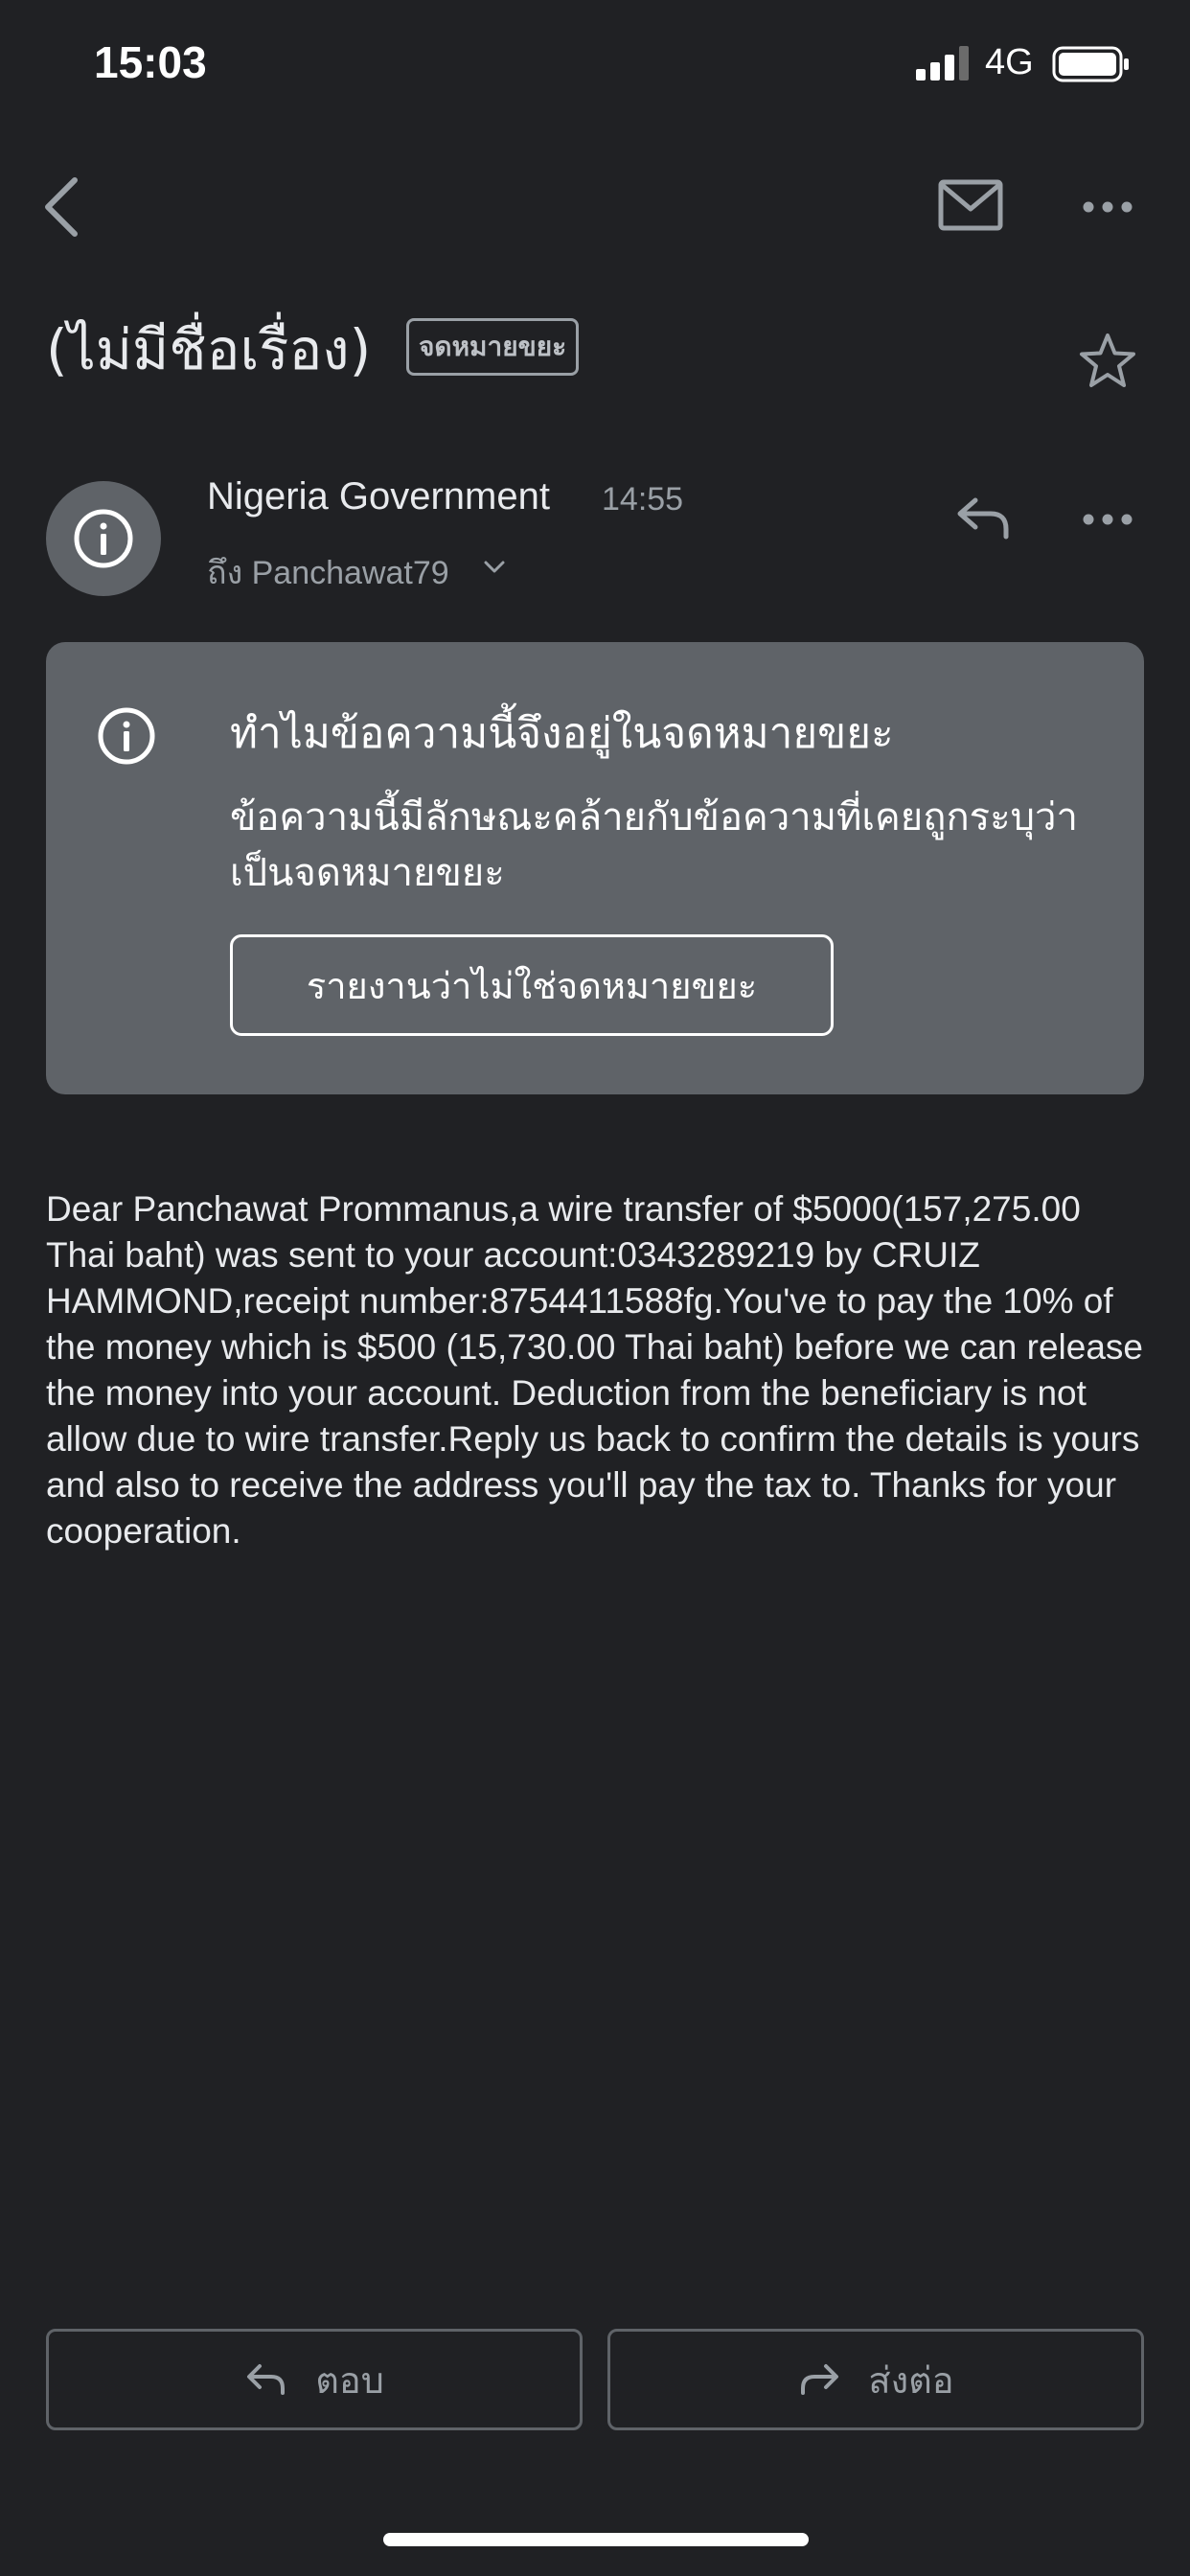  Describe the element at coordinates (151, 62) in the screenshot. I see `status-time: 15:03` at that location.